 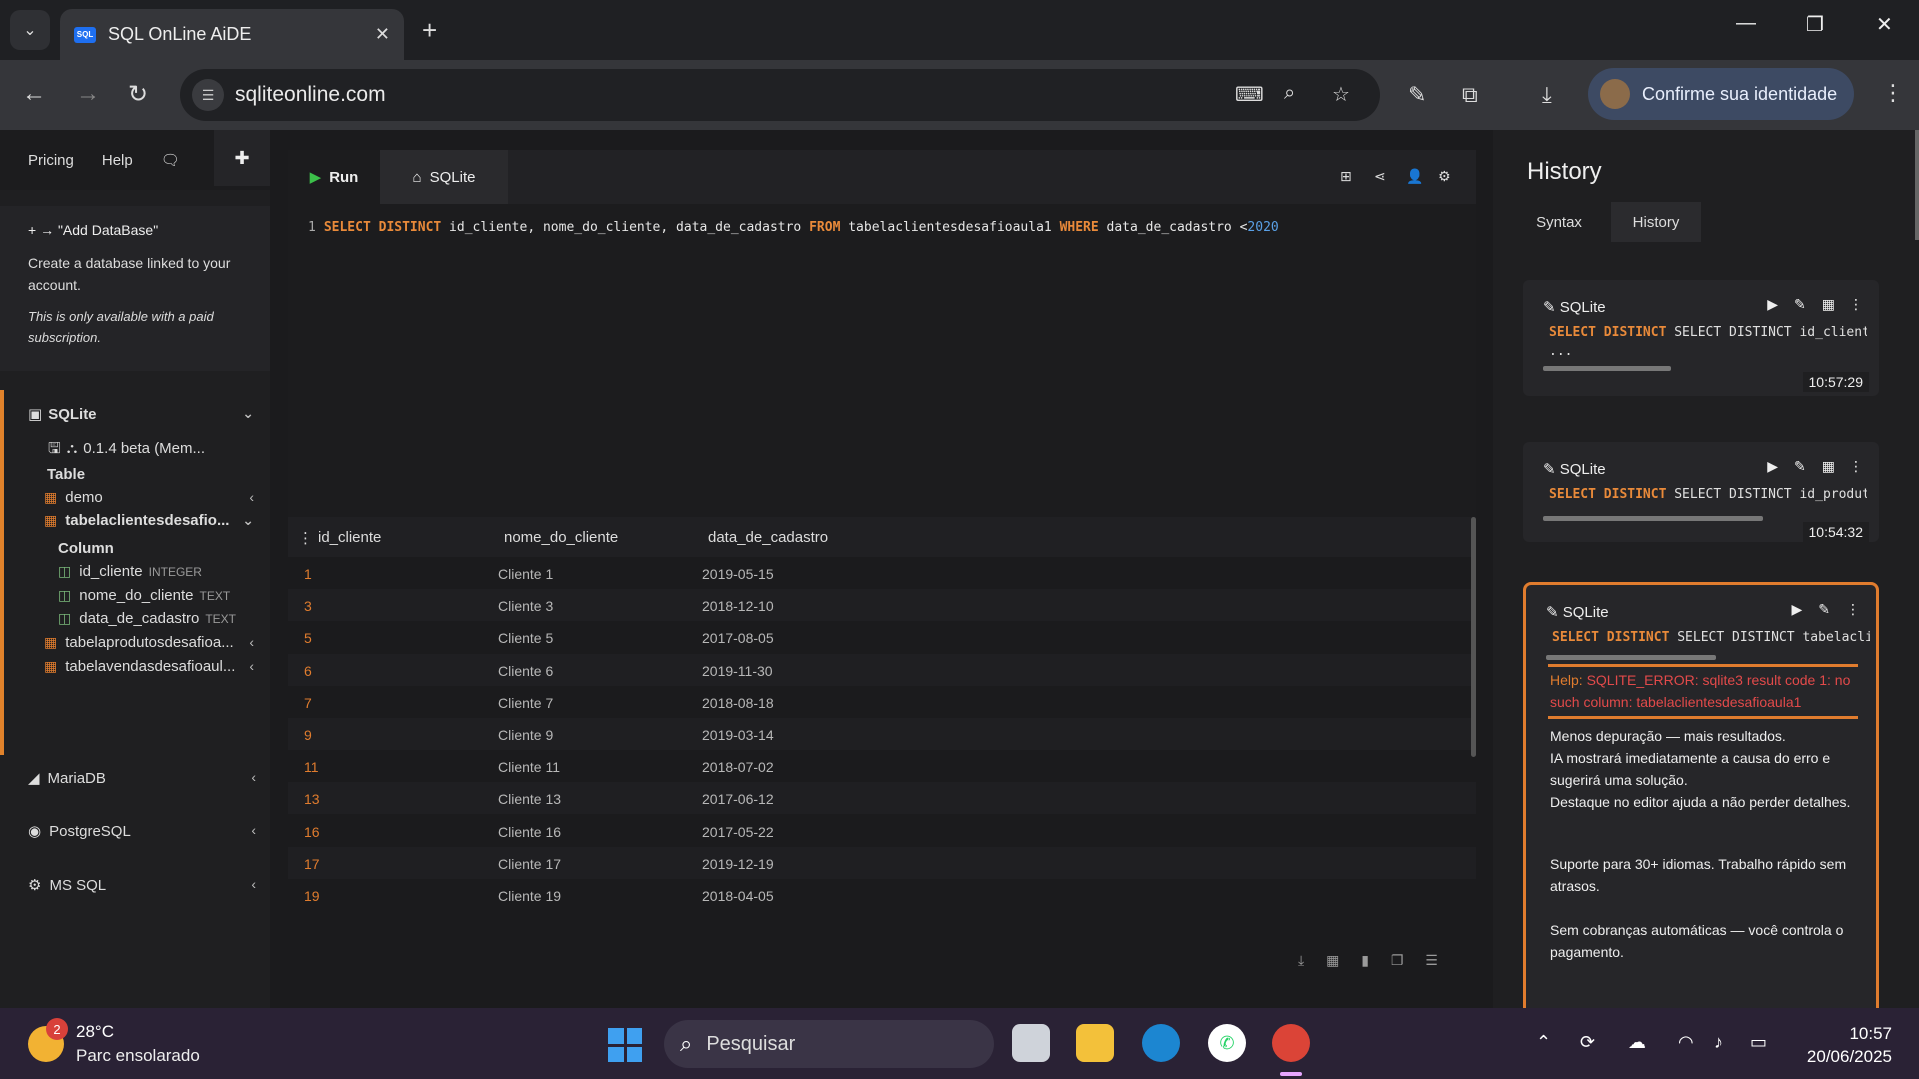 What do you see at coordinates (882, 605) in the screenshot?
I see `table-row: 3 Cliente 3 2018-12-10` at bounding box center [882, 605].